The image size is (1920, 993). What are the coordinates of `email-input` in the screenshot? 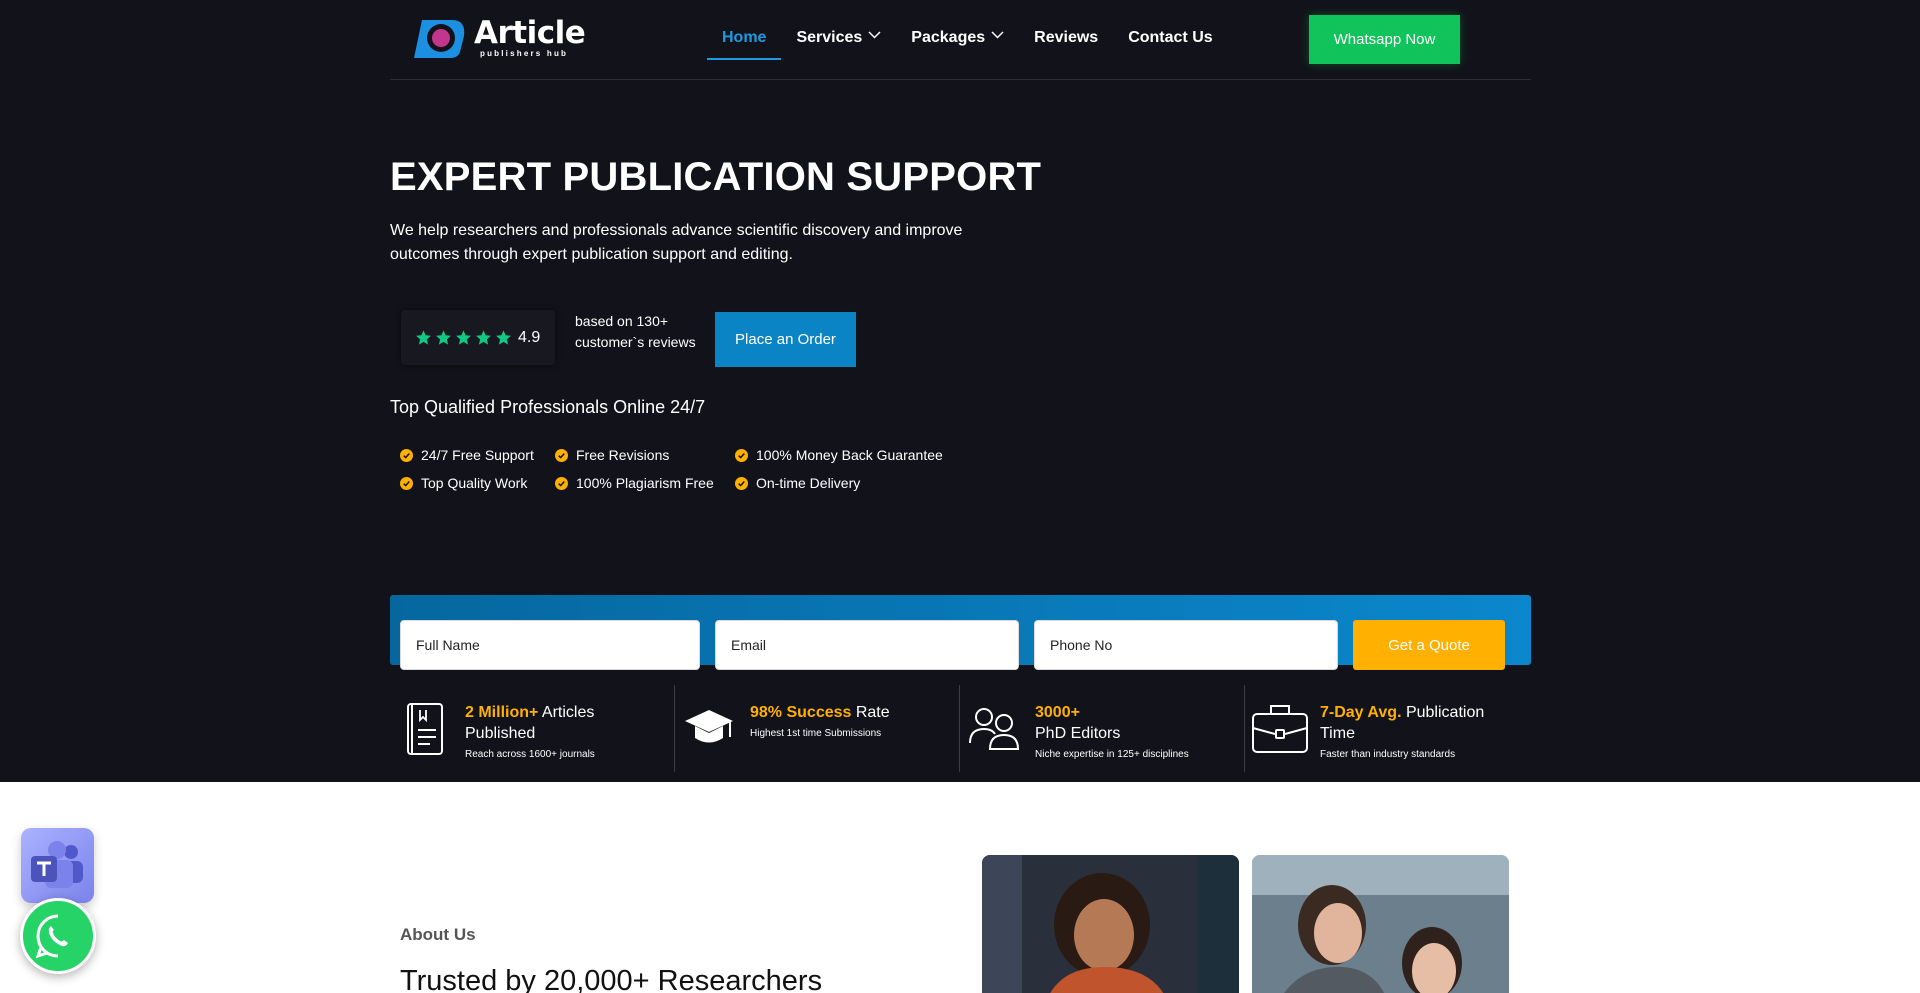 It's located at (867, 645).